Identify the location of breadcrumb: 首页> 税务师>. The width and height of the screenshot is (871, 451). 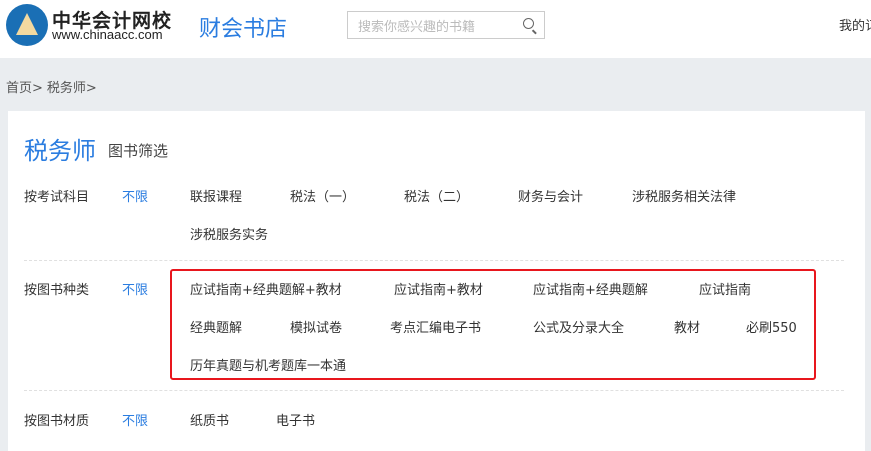
(53, 86).